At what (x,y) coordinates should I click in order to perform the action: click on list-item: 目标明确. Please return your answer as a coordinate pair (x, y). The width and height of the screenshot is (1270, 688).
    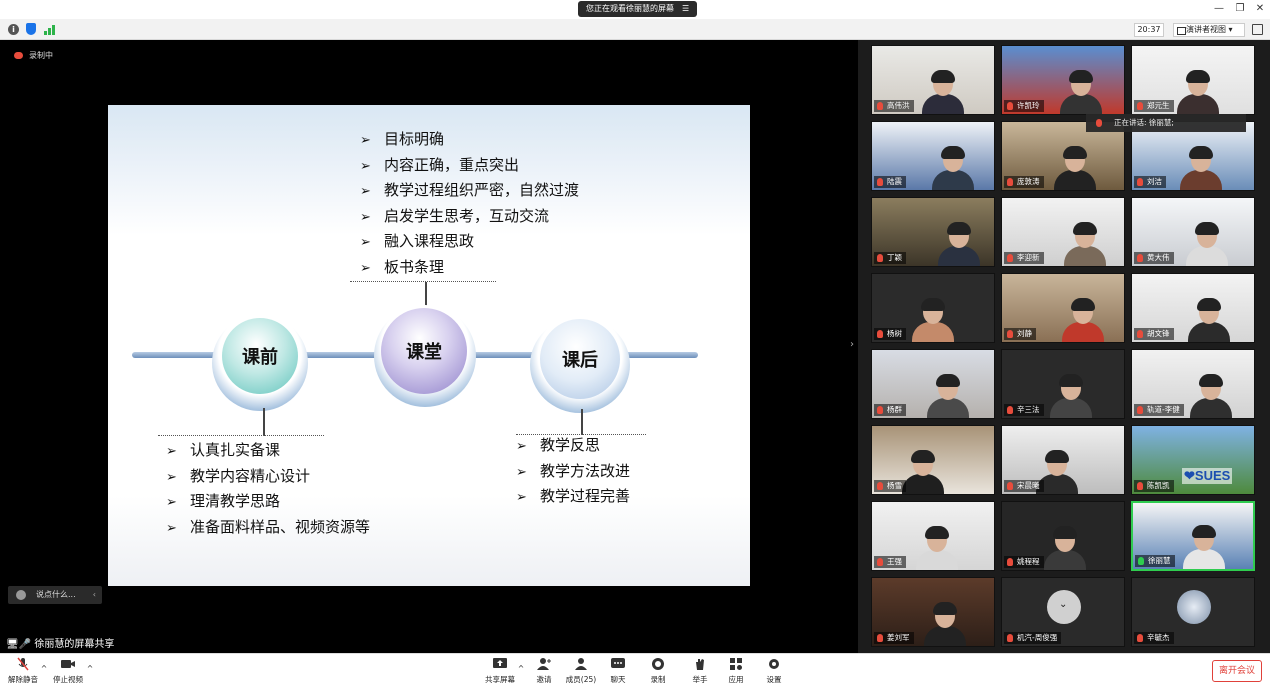
    Looking at the image, I should click on (469, 140).